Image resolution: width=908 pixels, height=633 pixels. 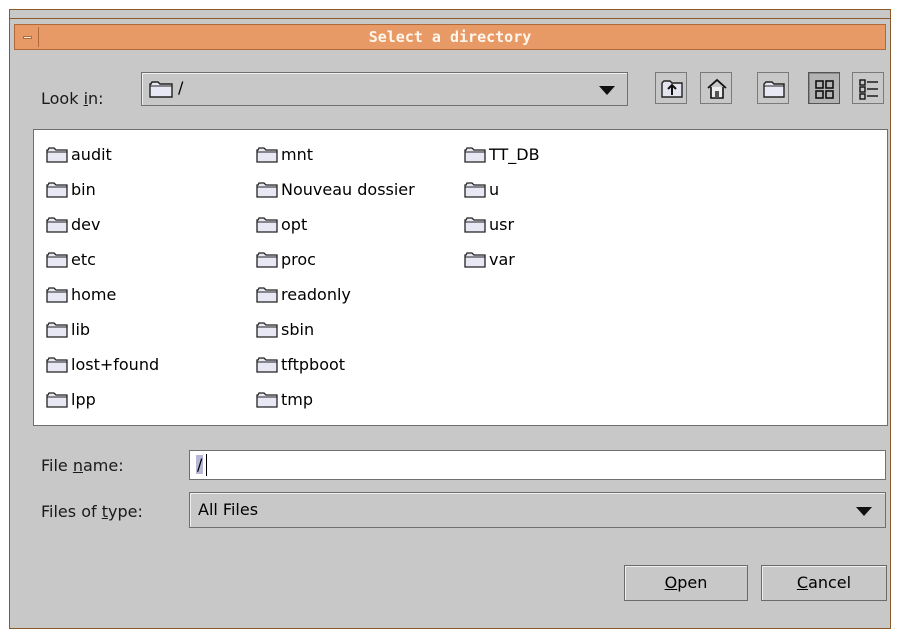 I want to click on folder-name: lib, so click(x=81, y=329).